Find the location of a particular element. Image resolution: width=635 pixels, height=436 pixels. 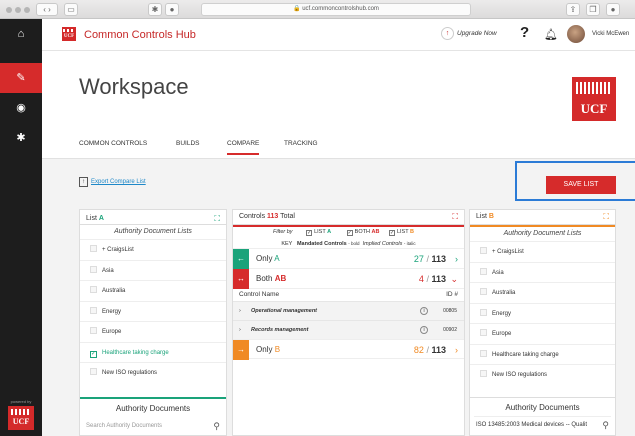

window-zoom-dot is located at coordinates (27, 10).